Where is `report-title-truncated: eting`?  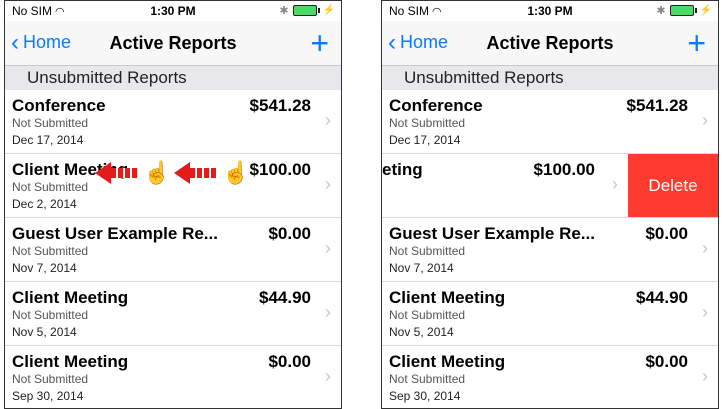
report-title-truncated: eting is located at coordinates (402, 169).